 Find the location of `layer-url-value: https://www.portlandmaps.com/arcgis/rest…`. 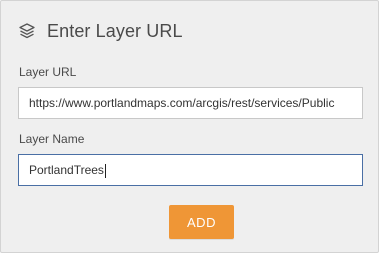

layer-url-value: https://www.portlandmaps.com/arcgis/rest… is located at coordinates (182, 103).